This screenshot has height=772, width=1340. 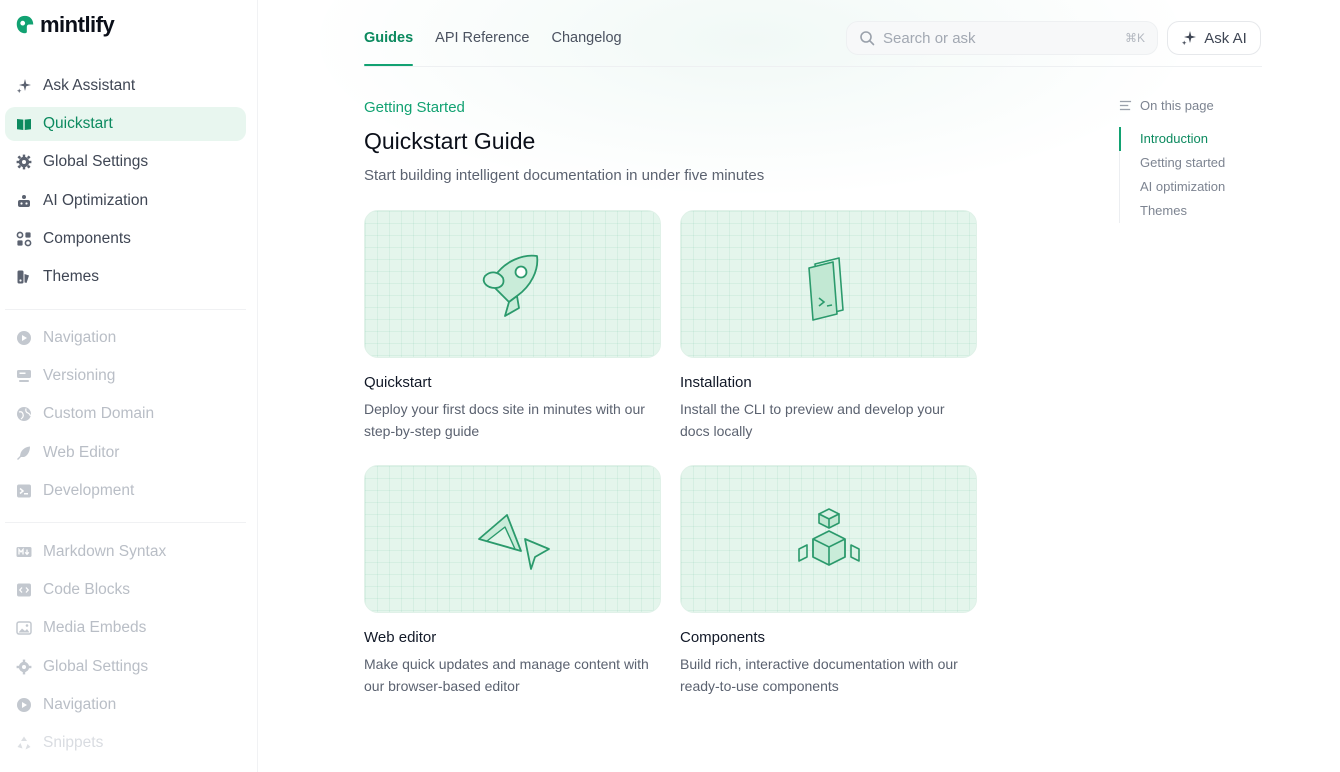 I want to click on cursor-icon, so click(x=513, y=542).